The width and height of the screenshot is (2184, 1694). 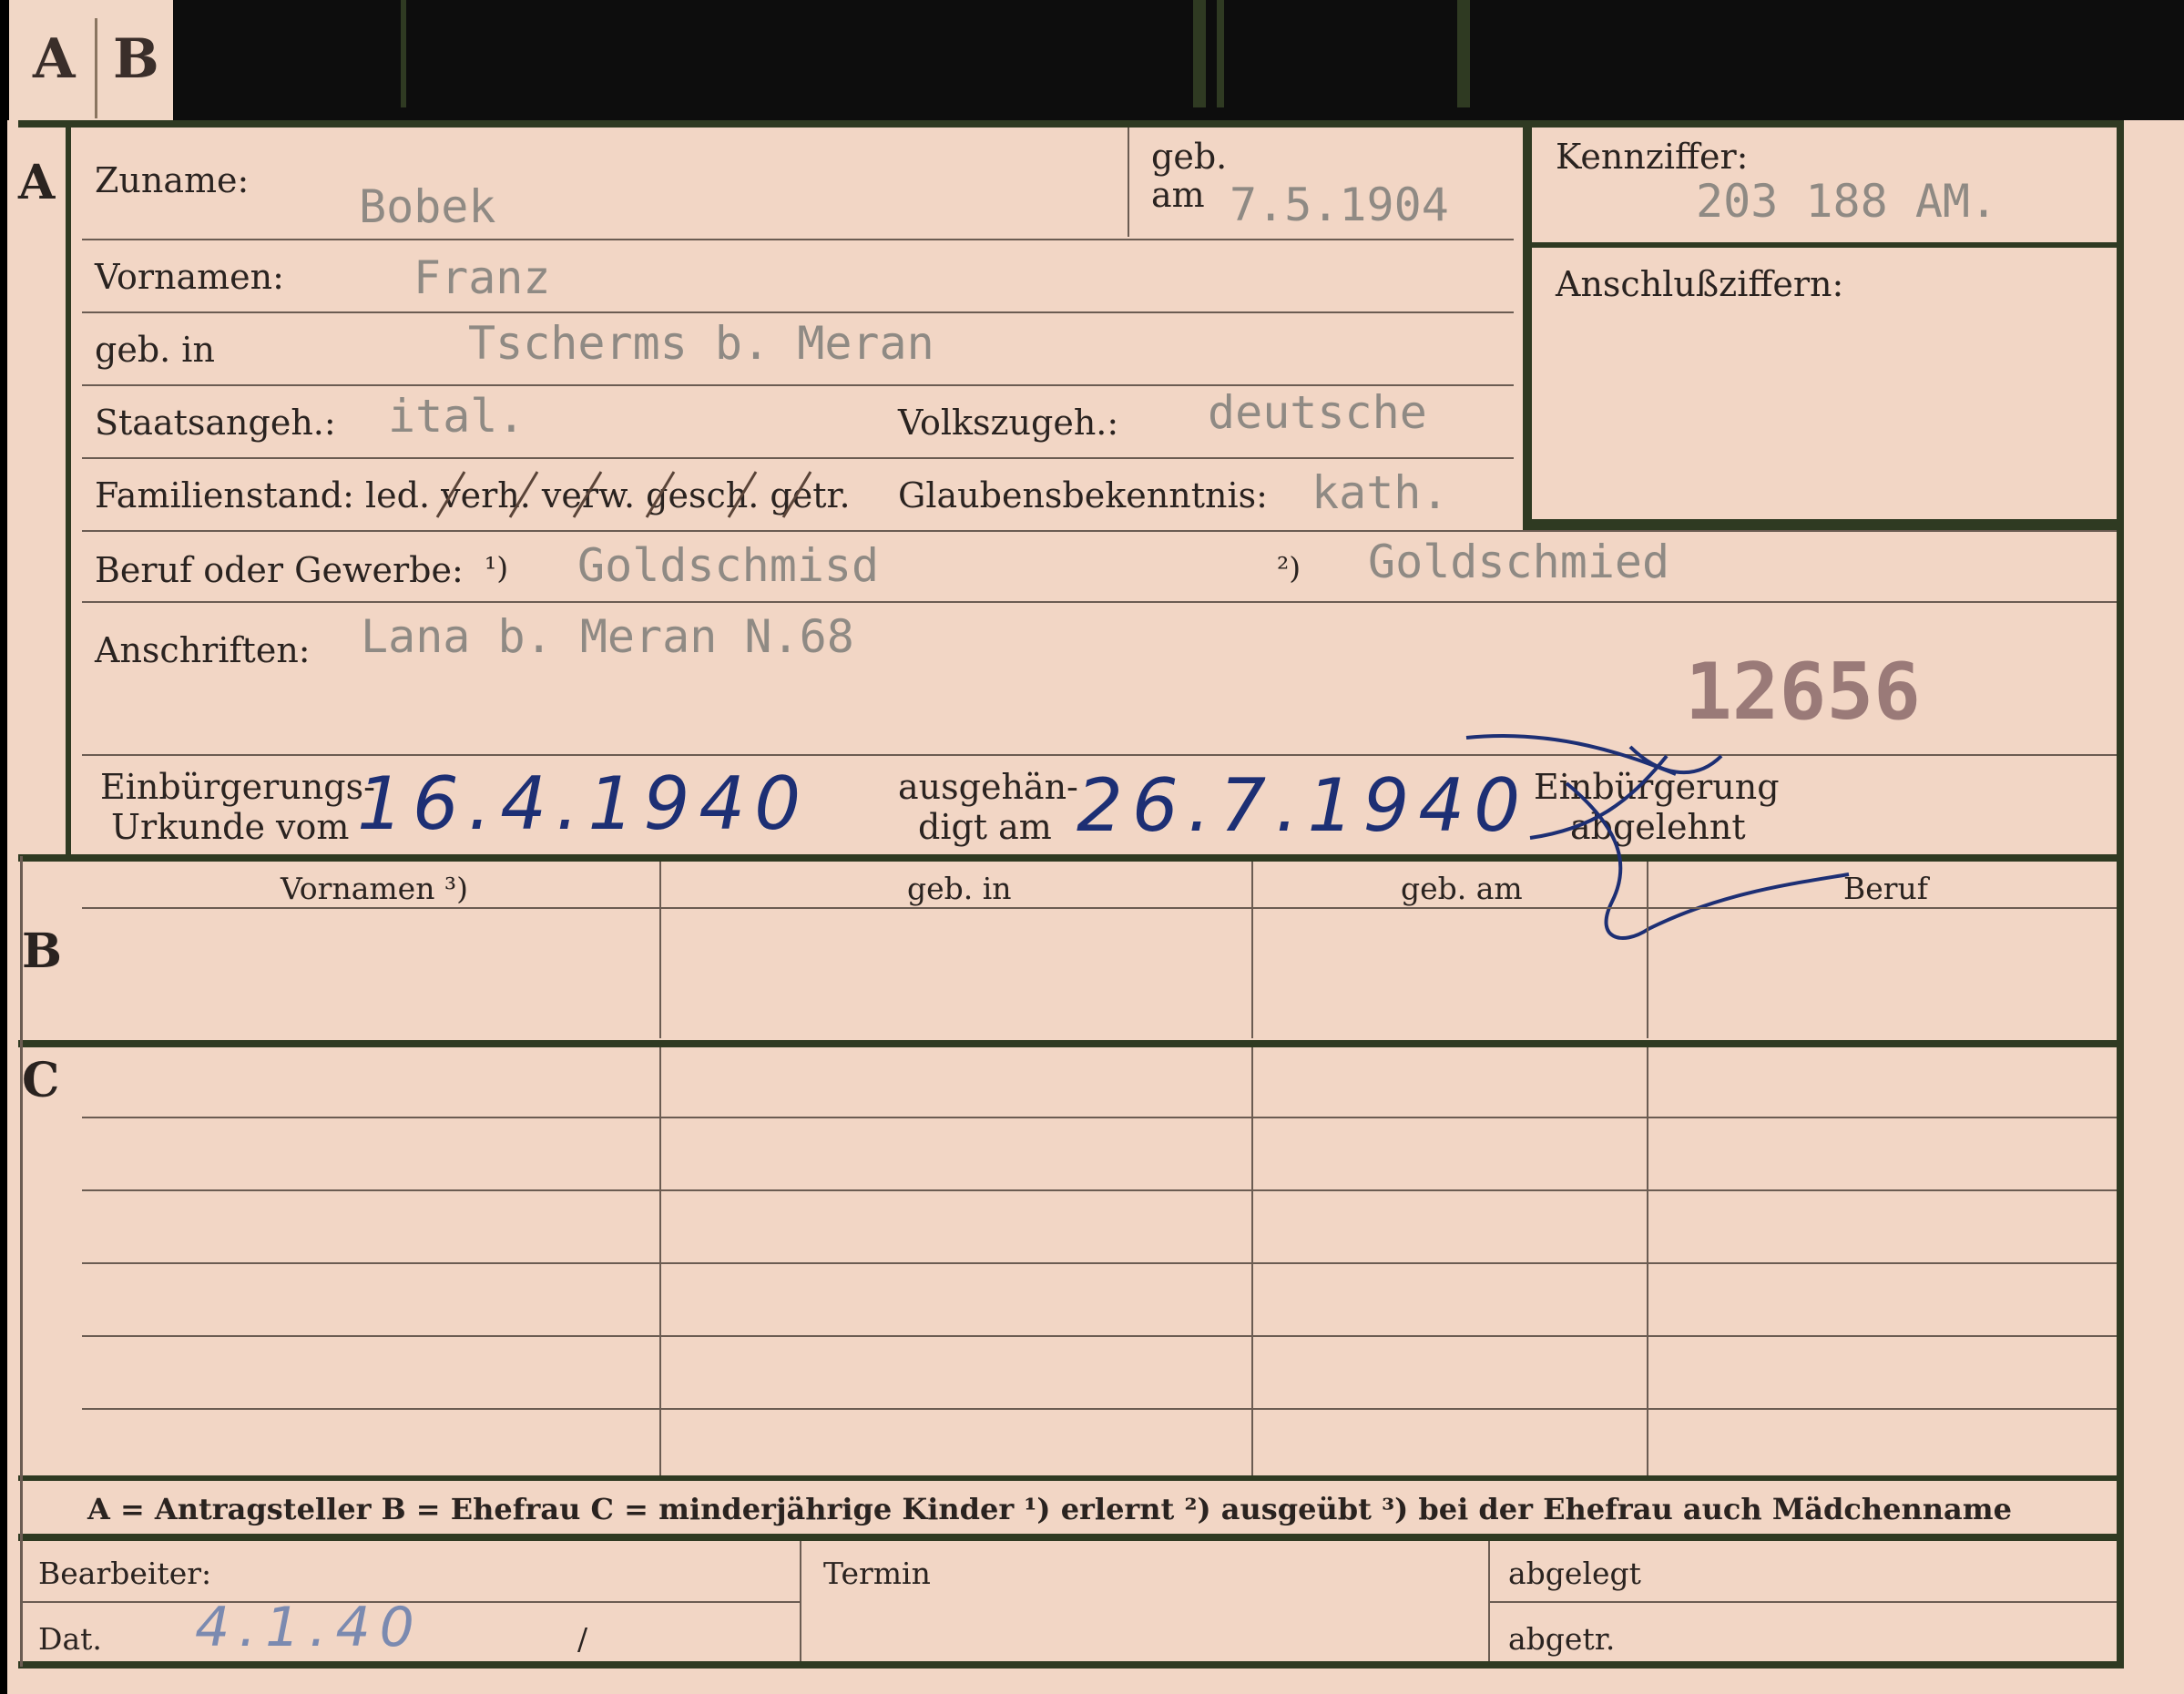 What do you see at coordinates (1289, 568) in the screenshot?
I see `beruf-ref2: ²)` at bounding box center [1289, 568].